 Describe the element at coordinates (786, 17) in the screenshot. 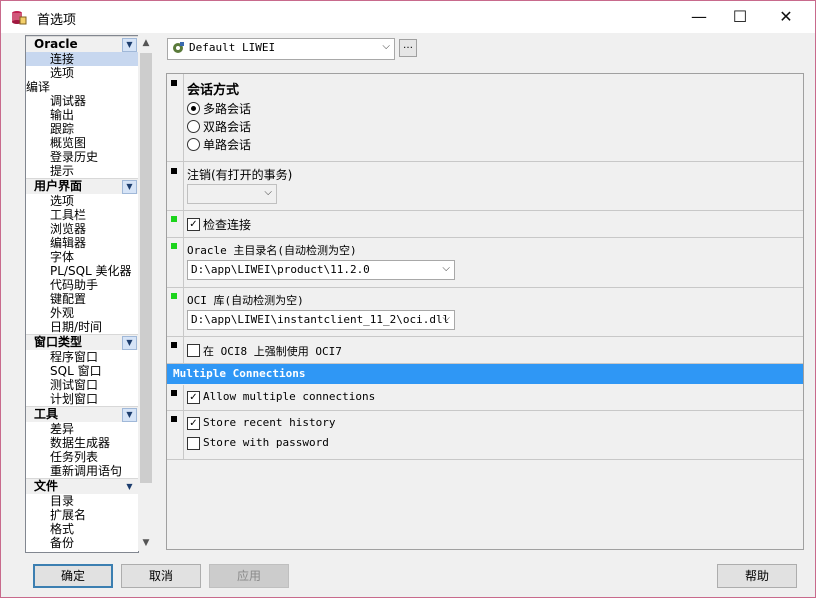

I see `close-button: ✕` at that location.